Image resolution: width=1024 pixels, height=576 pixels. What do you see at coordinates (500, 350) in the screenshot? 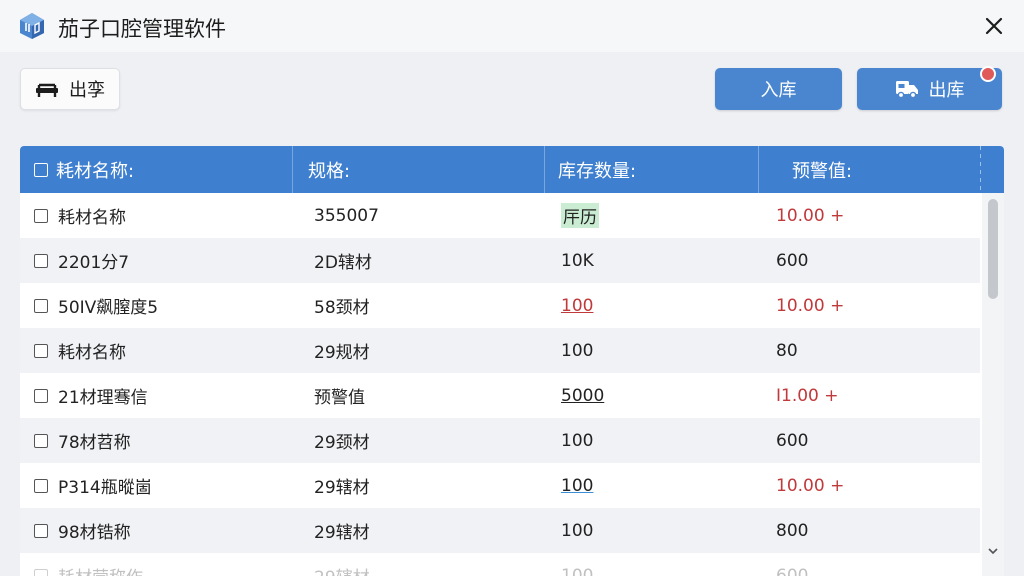
I see `table-row: 耗材名称 29规材 100 80` at bounding box center [500, 350].